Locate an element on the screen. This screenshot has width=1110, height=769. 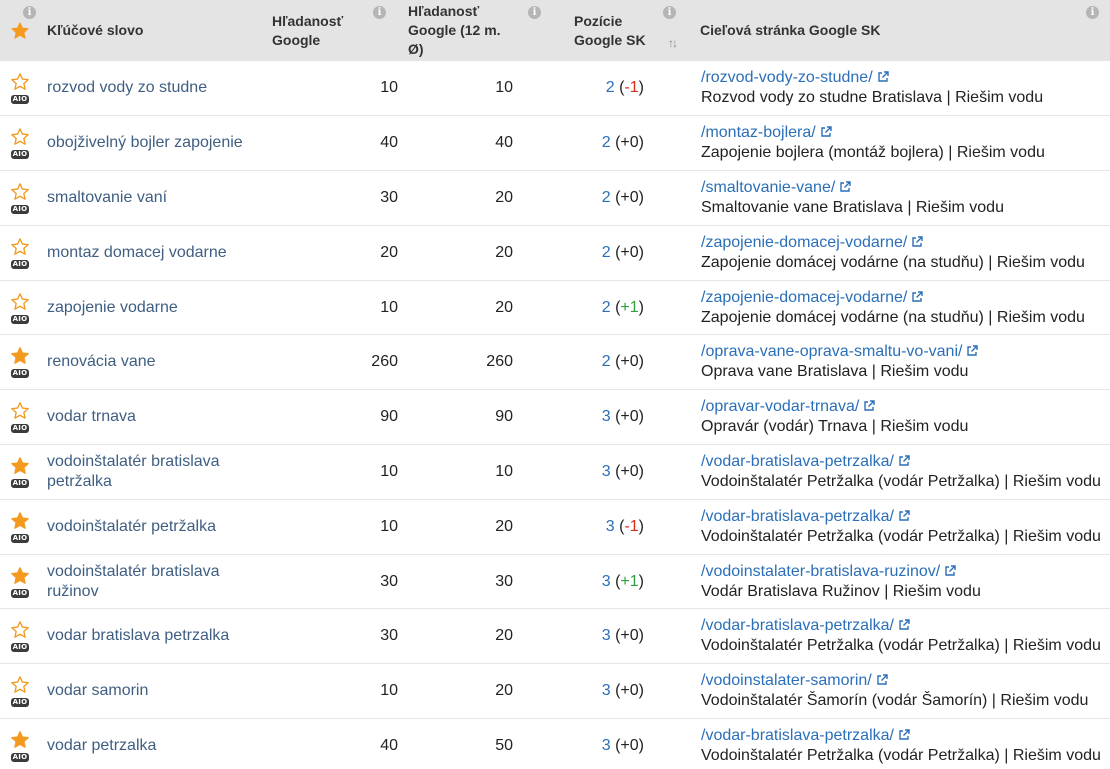
header-target-label: Cieľová stránka Google SK is located at coordinates (790, 30).